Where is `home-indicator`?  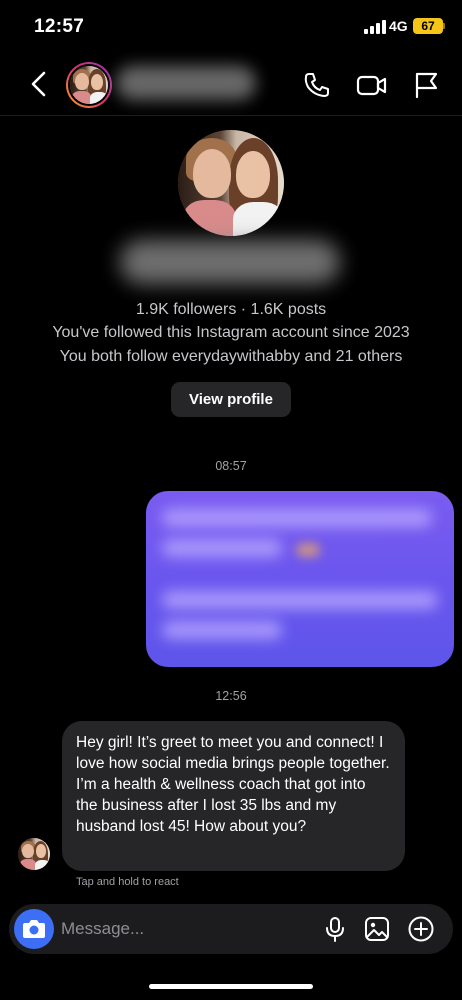
home-indicator is located at coordinates (231, 986).